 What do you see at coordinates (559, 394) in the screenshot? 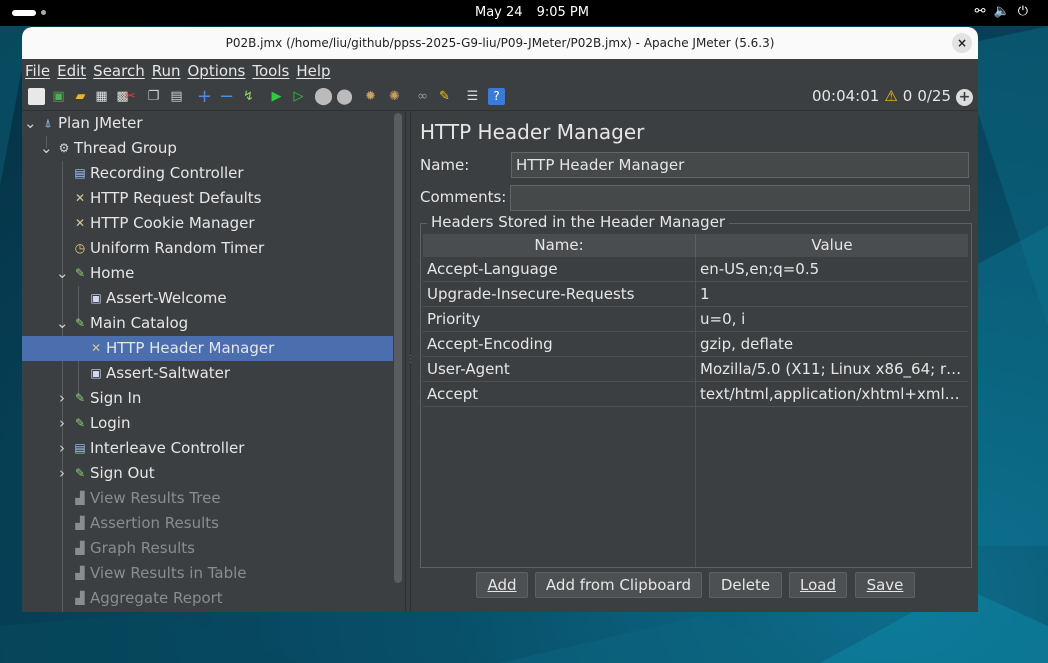
I see `header-name-cell: Accept` at bounding box center [559, 394].